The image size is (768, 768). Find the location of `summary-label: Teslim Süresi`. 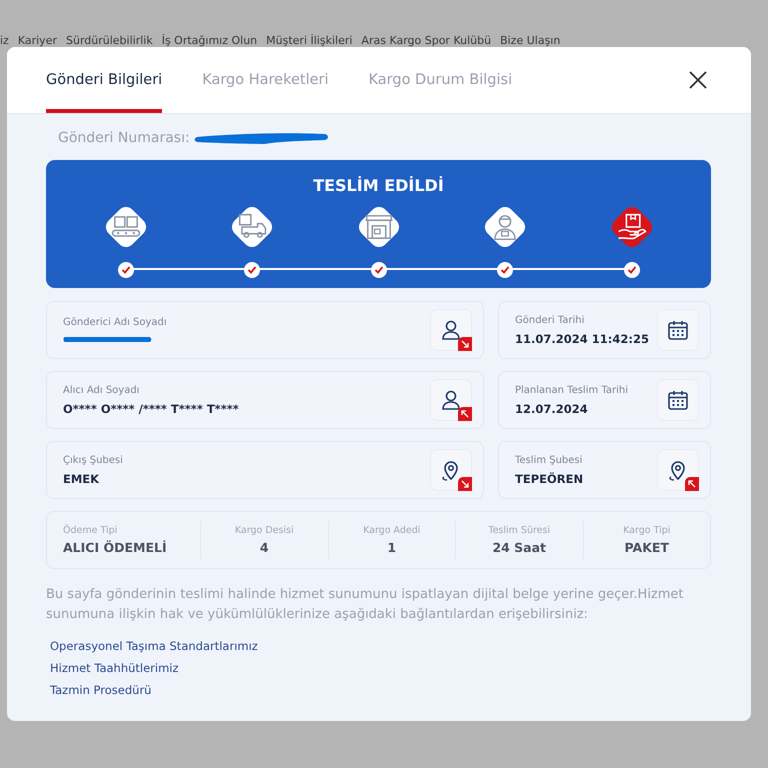

summary-label: Teslim Süresi is located at coordinates (519, 530).